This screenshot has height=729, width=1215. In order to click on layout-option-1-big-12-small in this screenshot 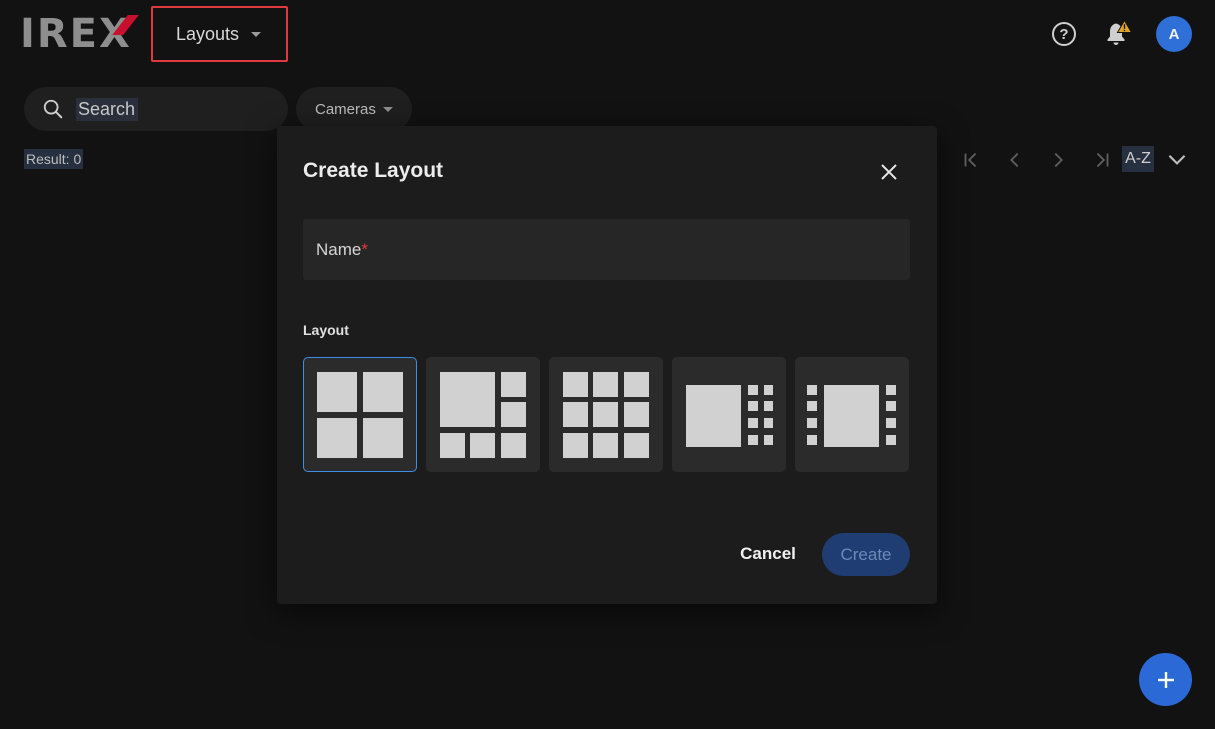, I will do `click(729, 414)`.